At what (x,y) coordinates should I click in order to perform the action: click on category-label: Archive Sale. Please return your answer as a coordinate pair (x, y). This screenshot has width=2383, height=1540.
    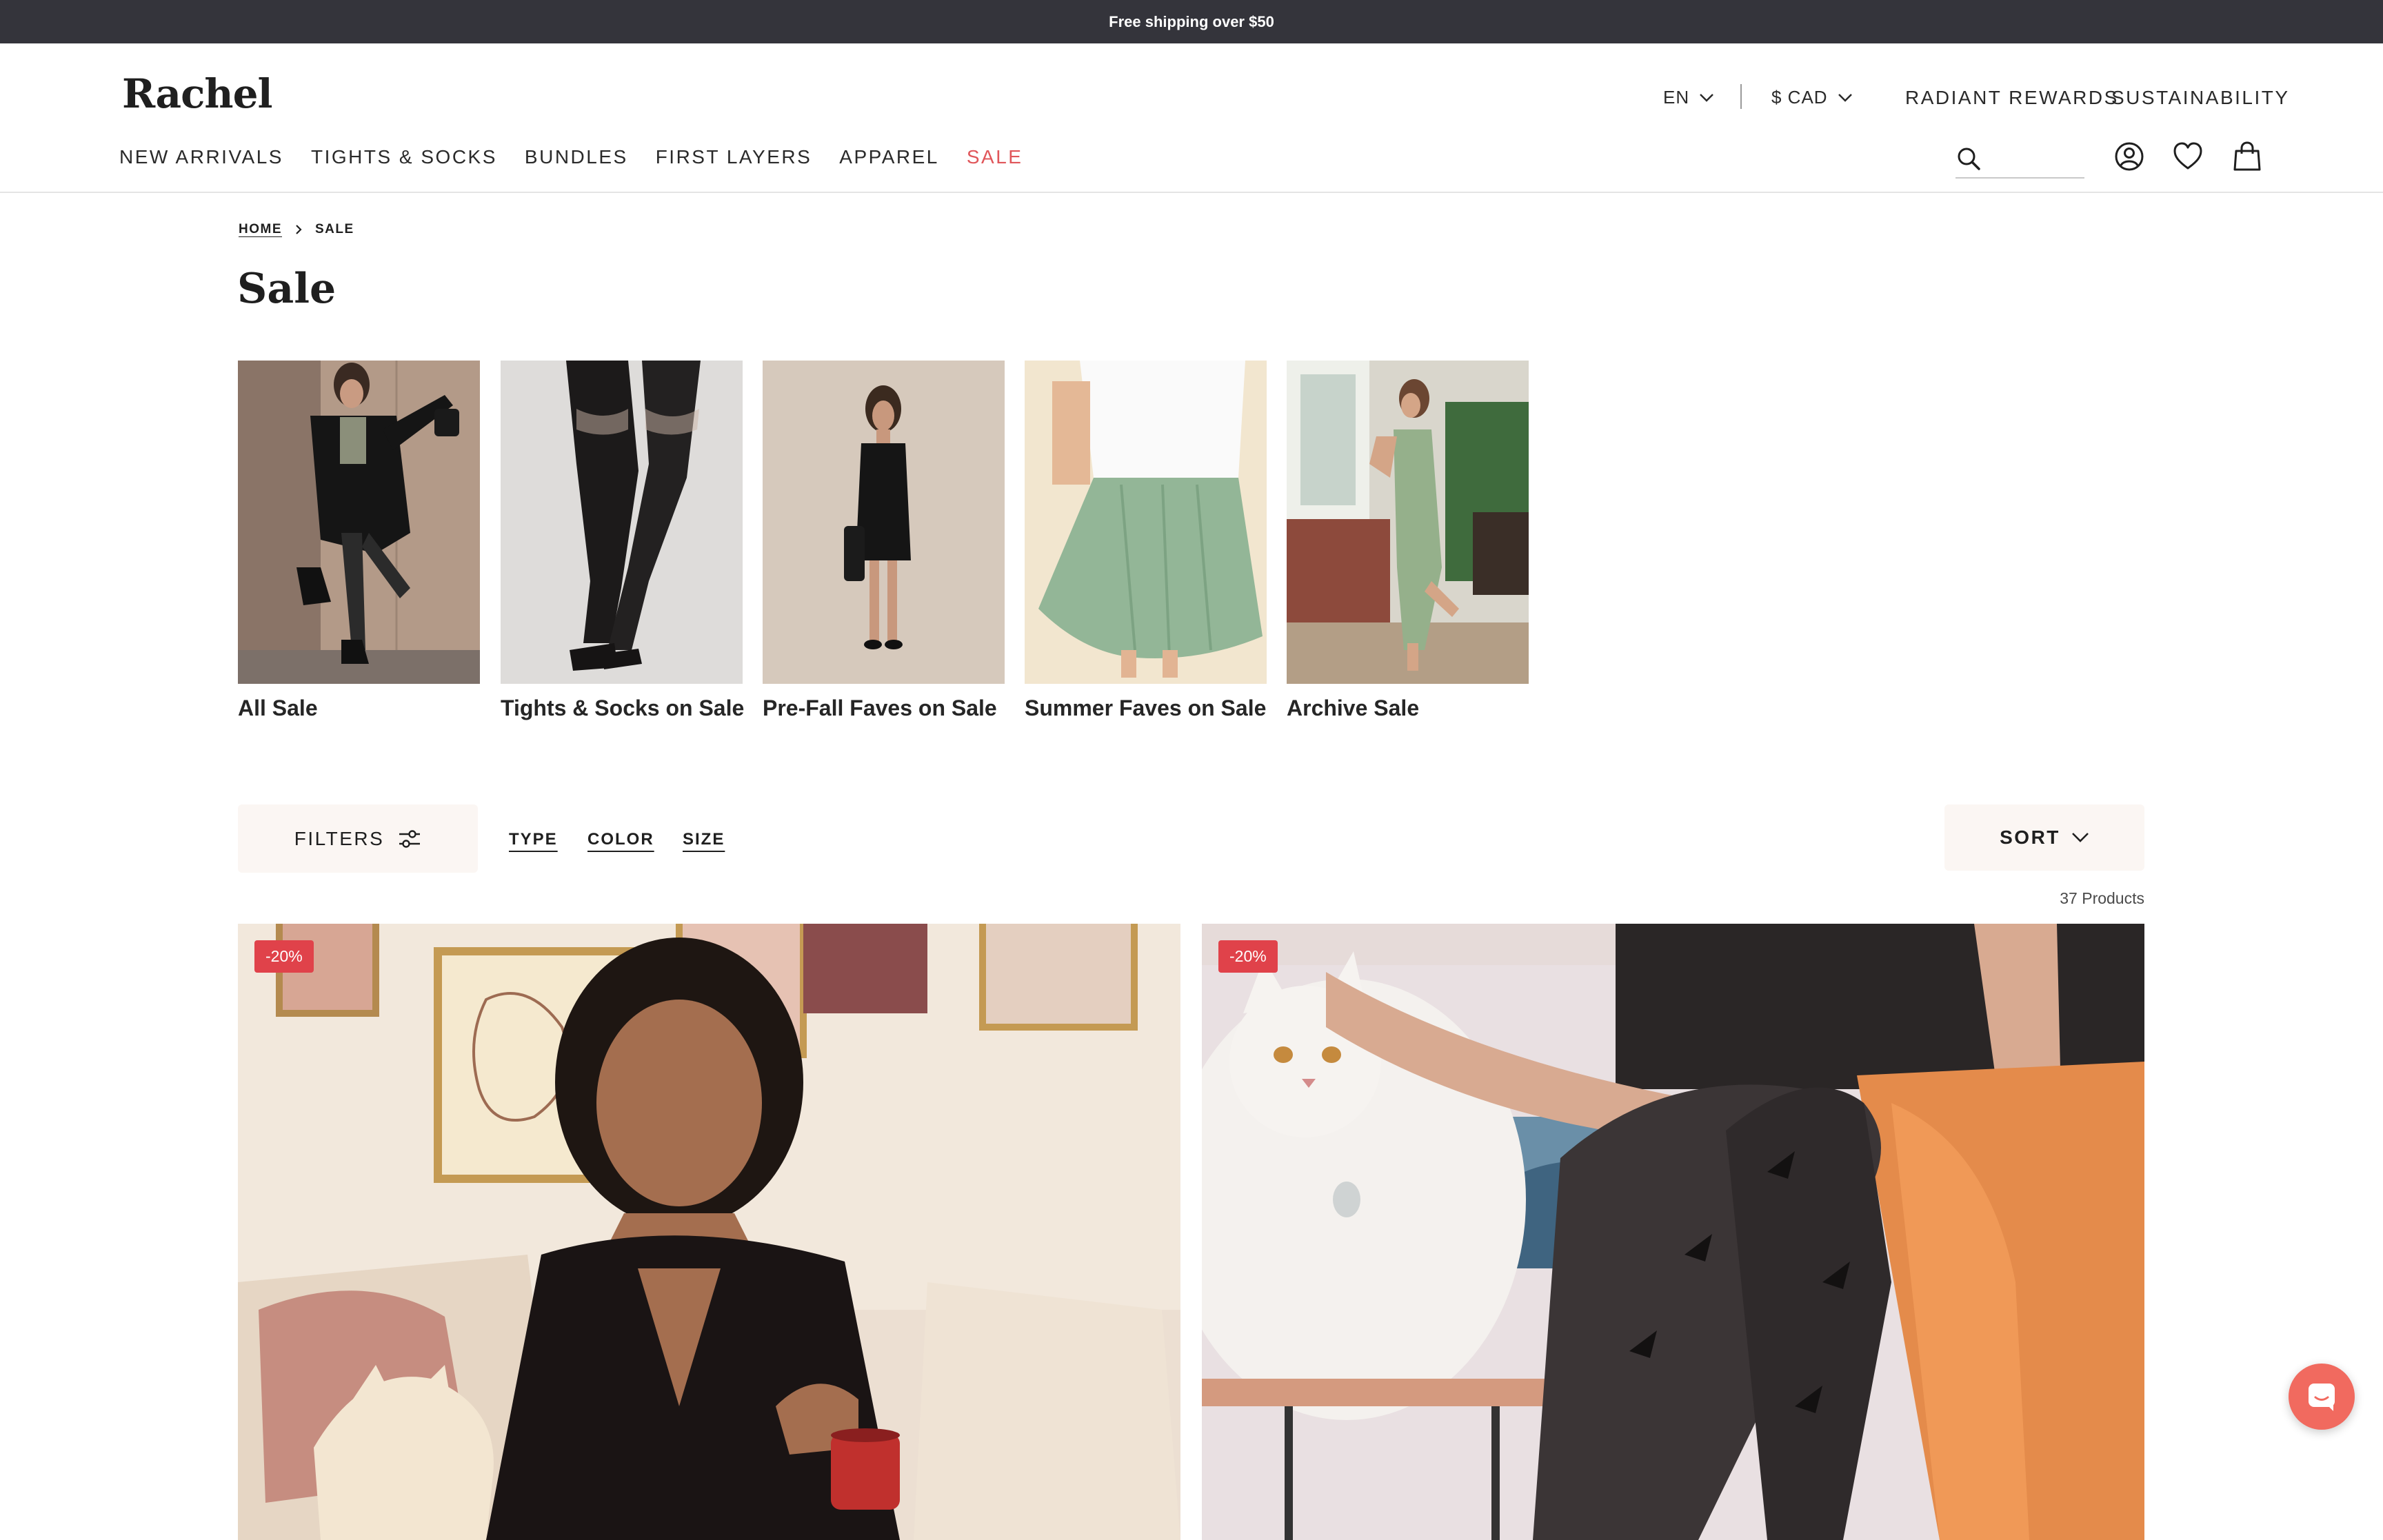
    Looking at the image, I should click on (1353, 708).